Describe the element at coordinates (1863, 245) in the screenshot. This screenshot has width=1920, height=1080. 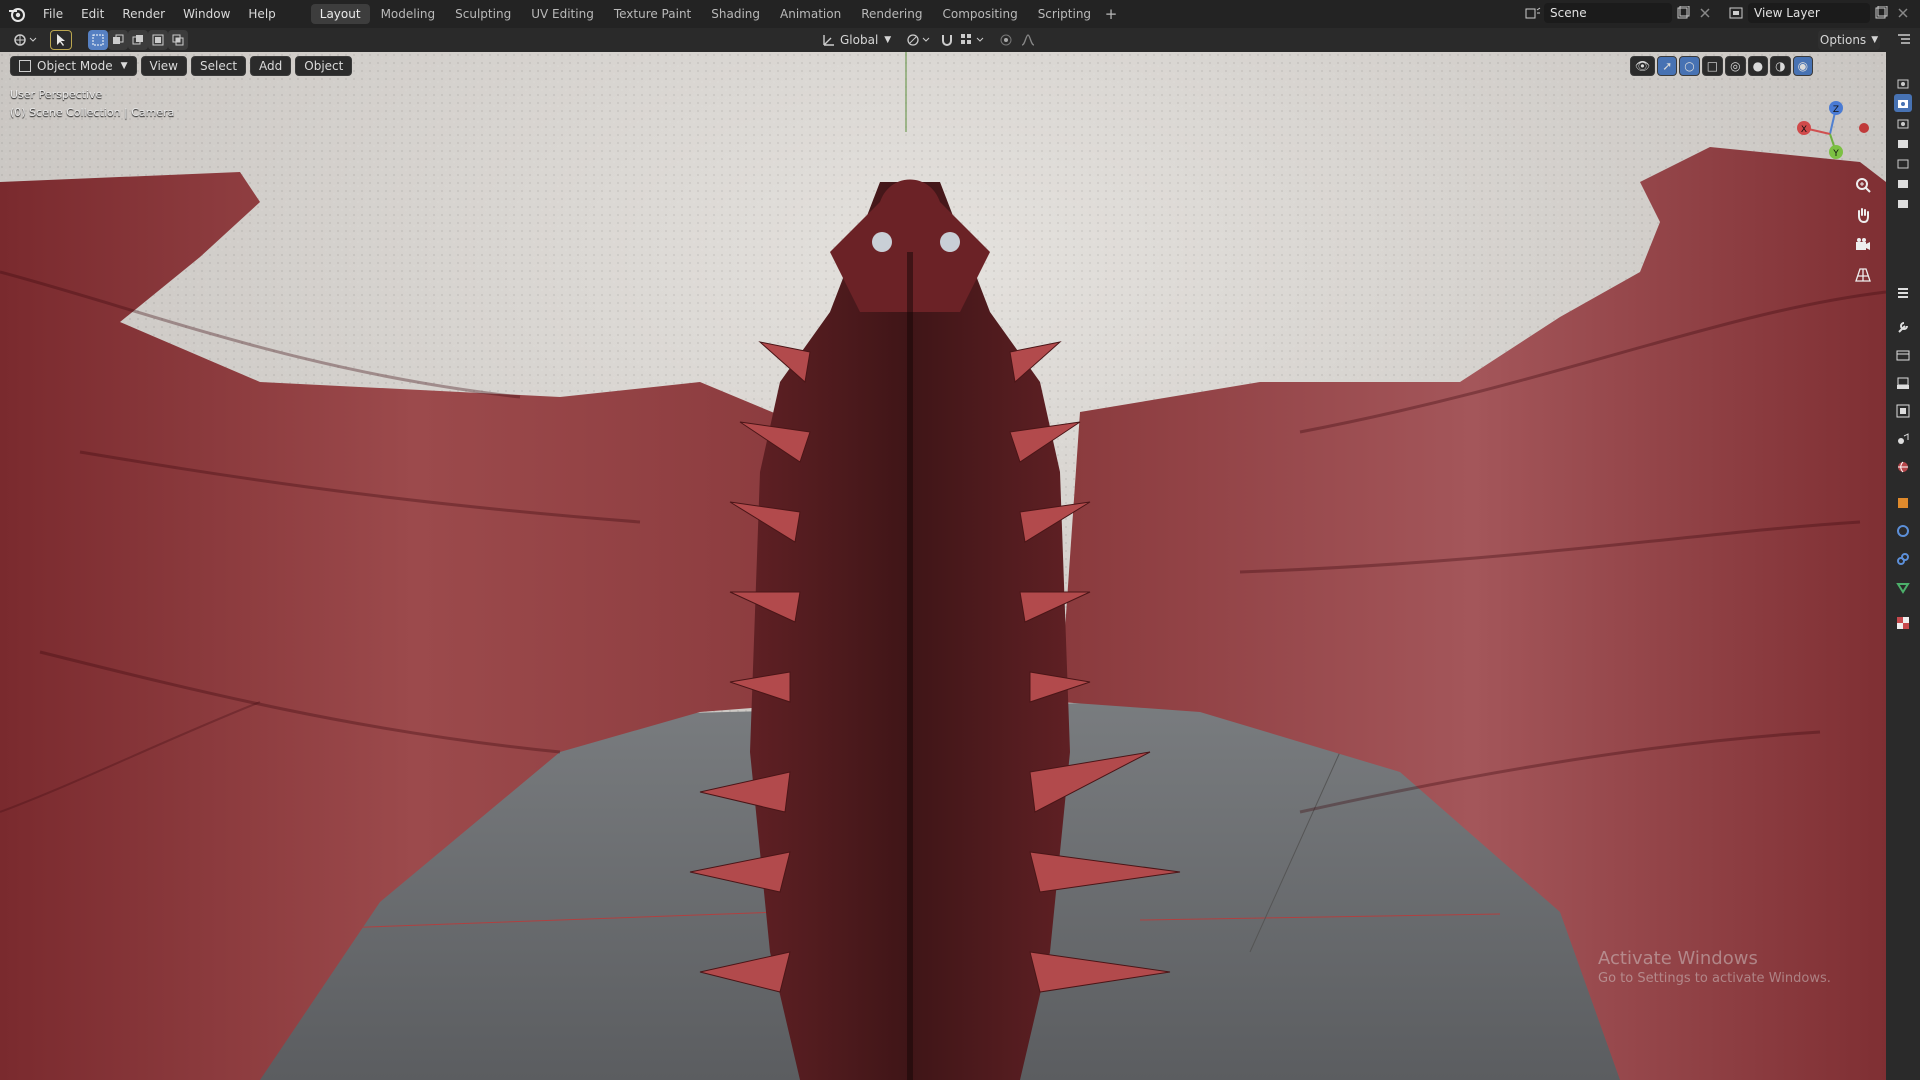
I see `camera-view-icon` at that location.